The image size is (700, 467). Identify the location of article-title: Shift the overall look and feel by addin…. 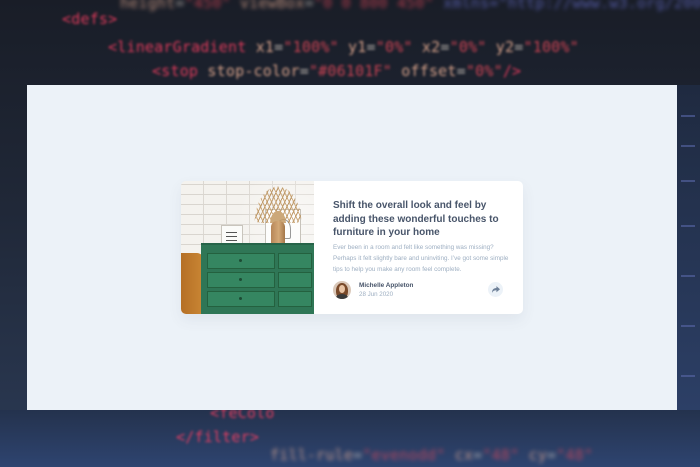
(416, 219).